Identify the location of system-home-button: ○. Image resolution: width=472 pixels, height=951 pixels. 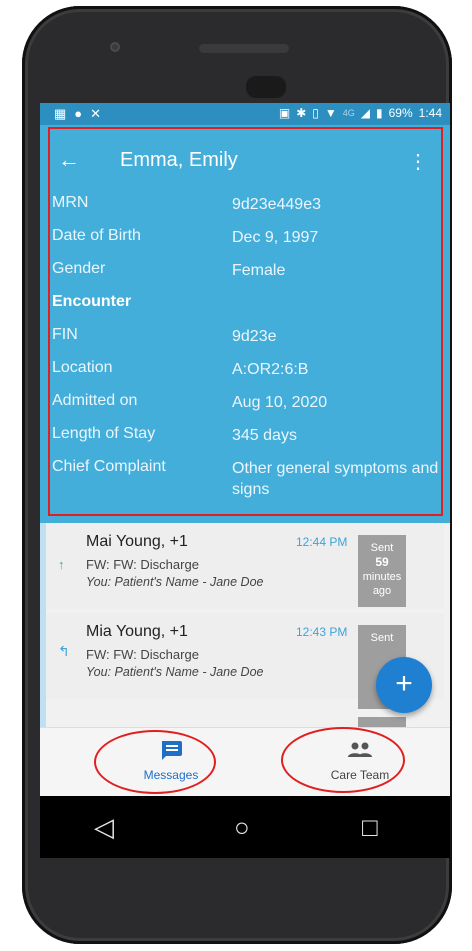
(242, 827).